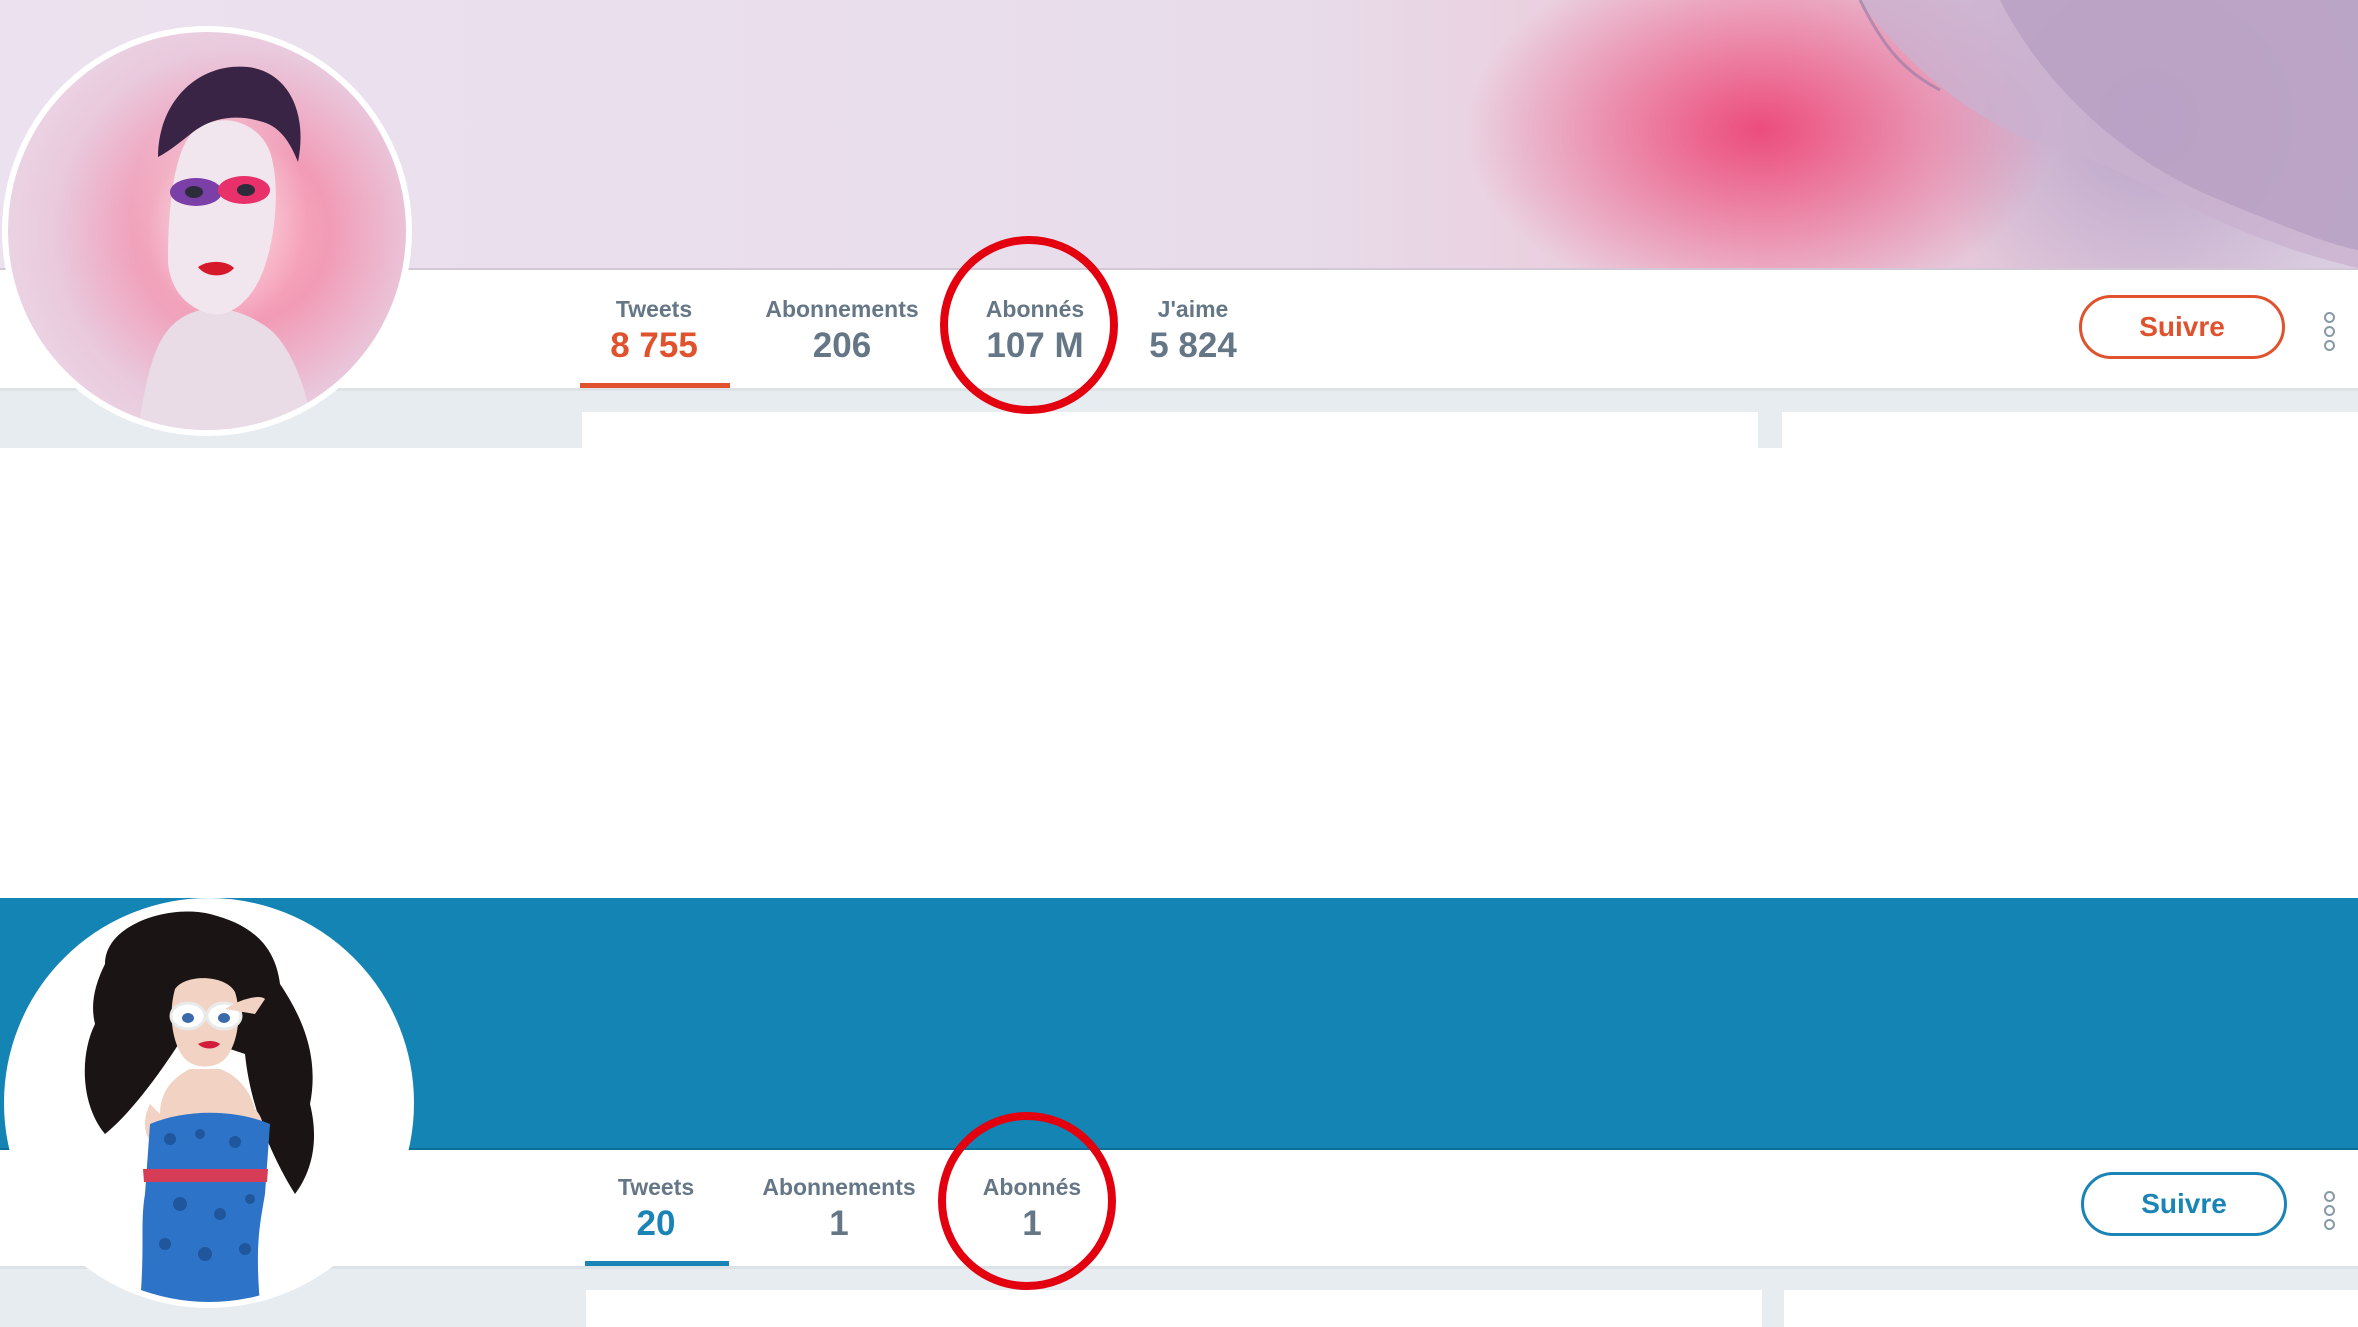  I want to click on tab-tweets: Tweets 20, so click(656, 1209).